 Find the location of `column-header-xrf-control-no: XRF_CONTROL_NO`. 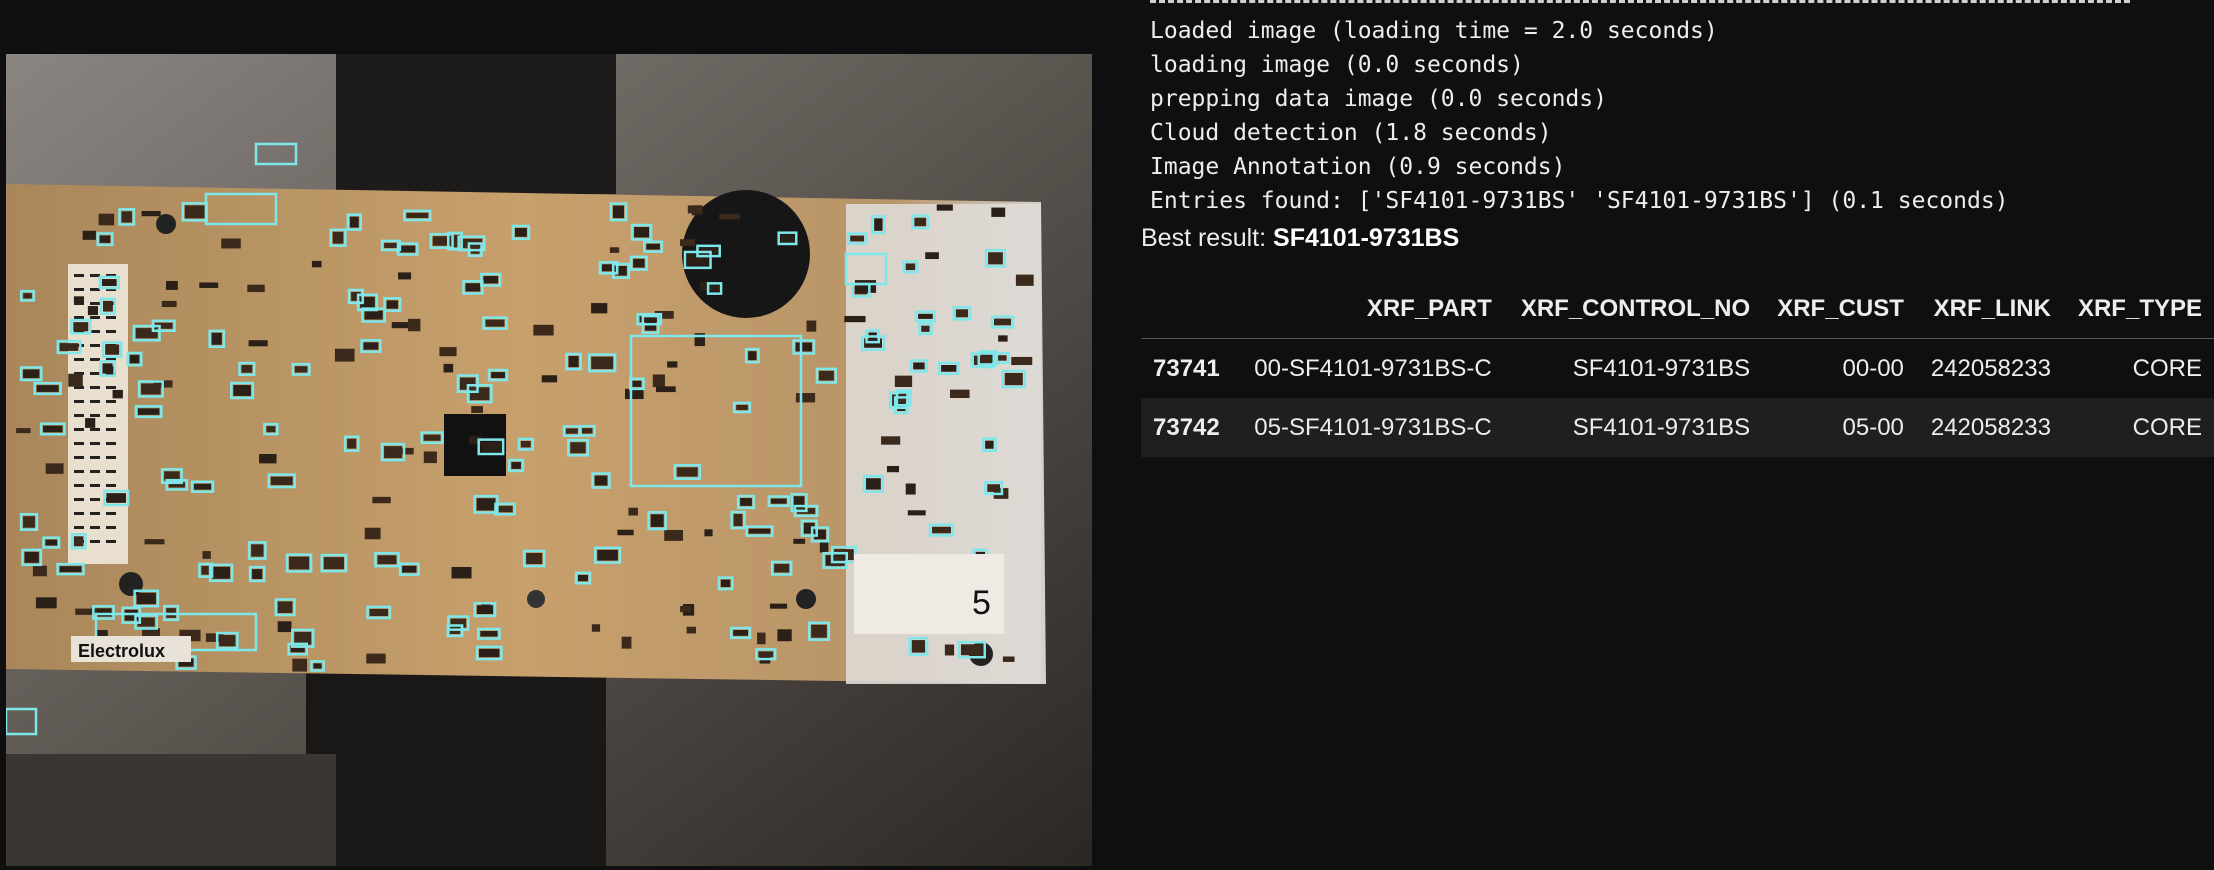

column-header-xrf-control-no: XRF_CONTROL_NO is located at coordinates (1633, 309).